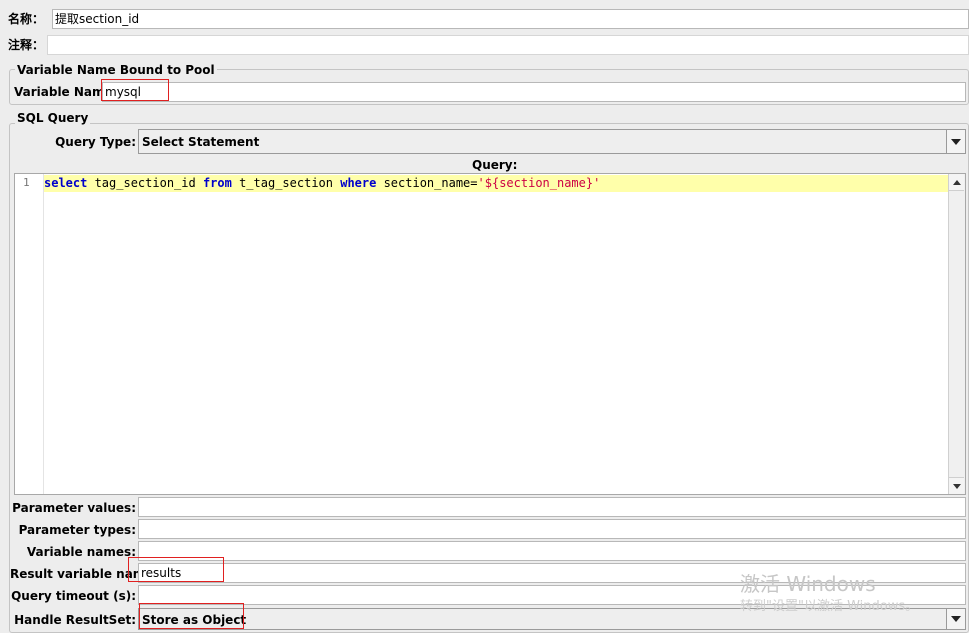  Describe the element at coordinates (808, 584) in the screenshot. I see `activation-watermark-title: 激活 Windows` at that location.